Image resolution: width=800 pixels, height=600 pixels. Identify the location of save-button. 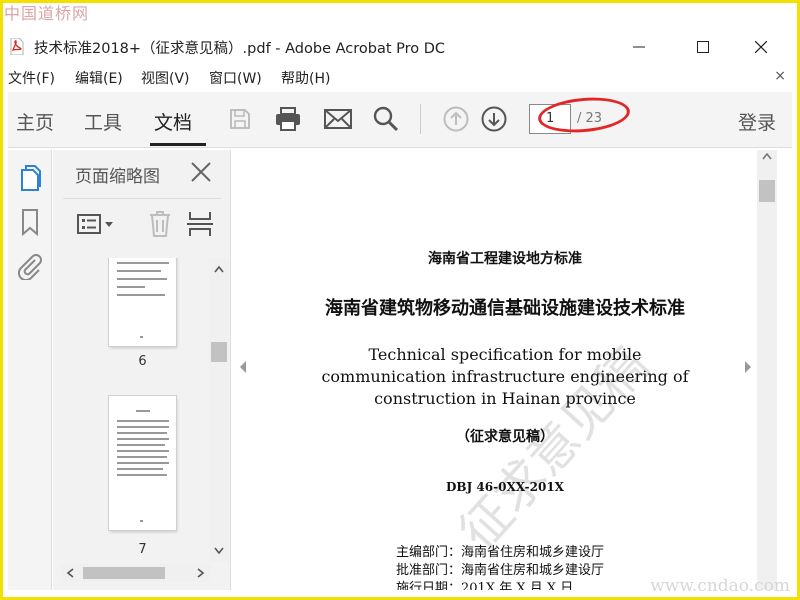
(240, 119).